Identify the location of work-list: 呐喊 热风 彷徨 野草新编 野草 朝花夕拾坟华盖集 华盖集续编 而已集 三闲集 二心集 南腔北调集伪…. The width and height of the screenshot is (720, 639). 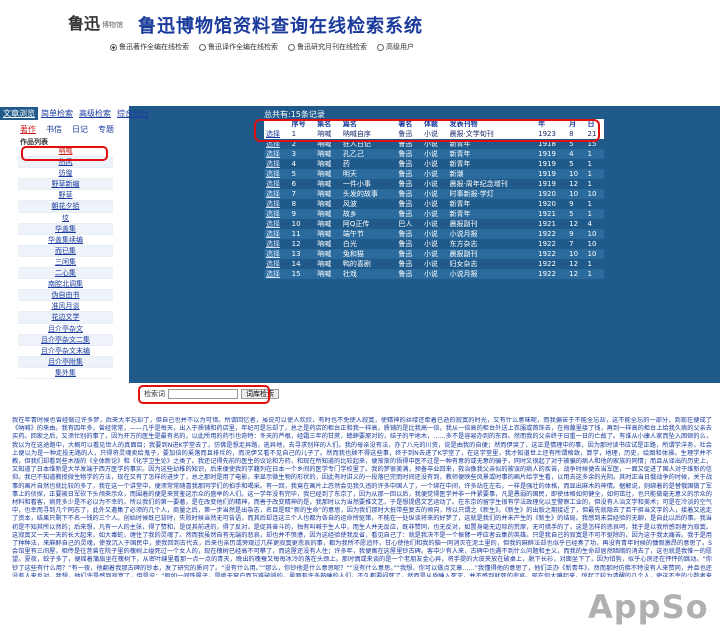
(65, 262).